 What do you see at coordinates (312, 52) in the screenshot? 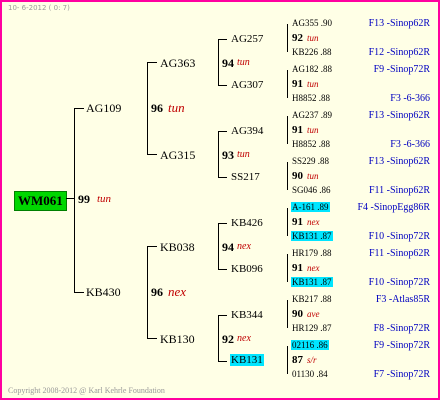
I see `leaf-dam: KB226 .88` at bounding box center [312, 52].